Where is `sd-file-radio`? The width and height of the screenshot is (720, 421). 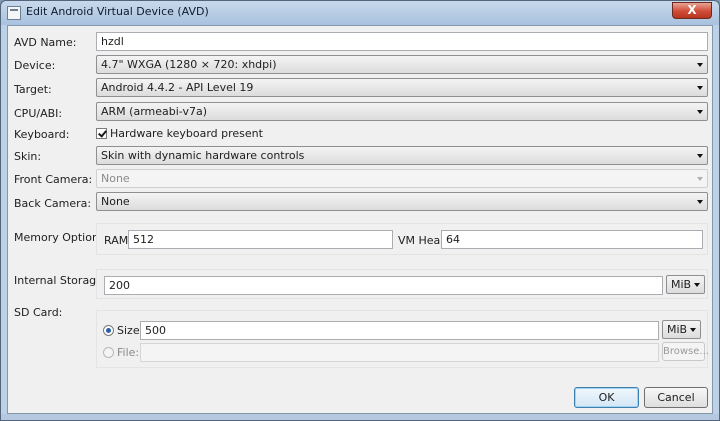
sd-file-radio is located at coordinates (108, 352).